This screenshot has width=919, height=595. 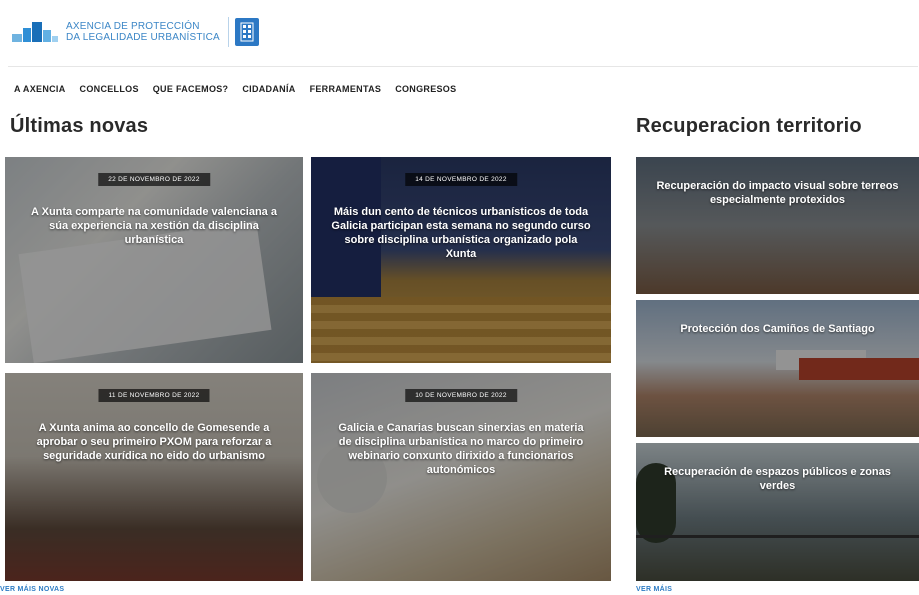 What do you see at coordinates (32, 589) in the screenshot?
I see `more-news-link: VER MÁIS NOVAS` at bounding box center [32, 589].